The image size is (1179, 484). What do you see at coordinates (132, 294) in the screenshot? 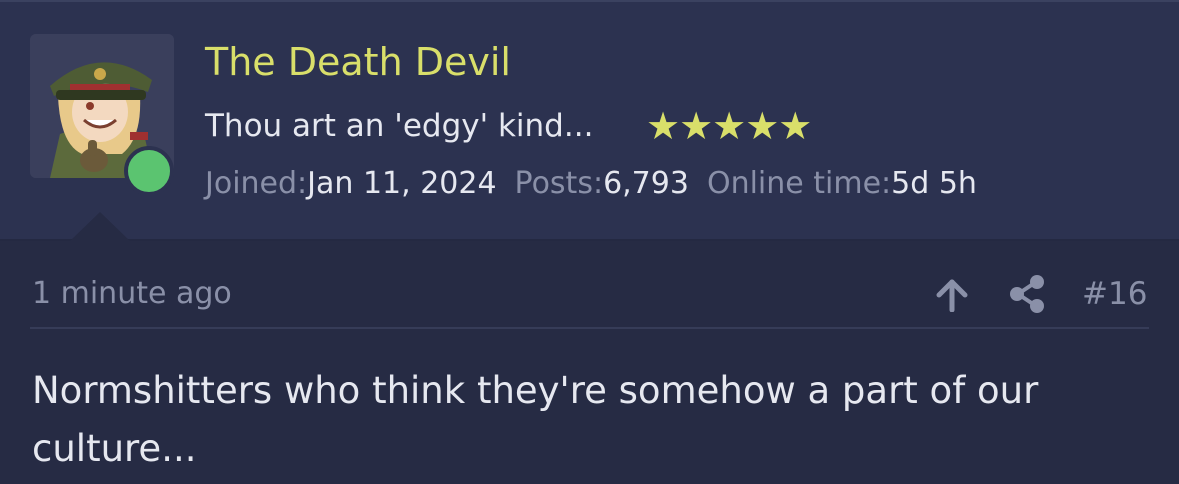
I see `post-timestamp: 1 minute ago` at bounding box center [132, 294].